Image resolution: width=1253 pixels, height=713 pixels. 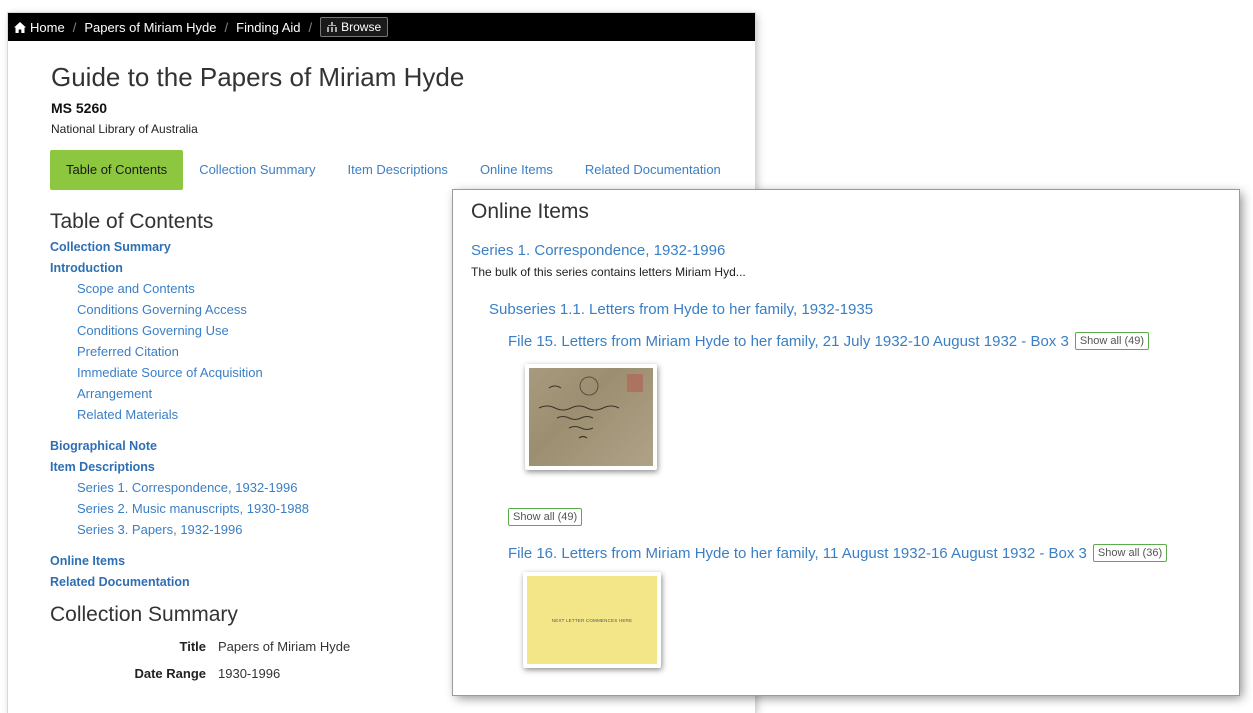 What do you see at coordinates (124, 128) in the screenshot?
I see `institution-name: National Library of Australia` at bounding box center [124, 128].